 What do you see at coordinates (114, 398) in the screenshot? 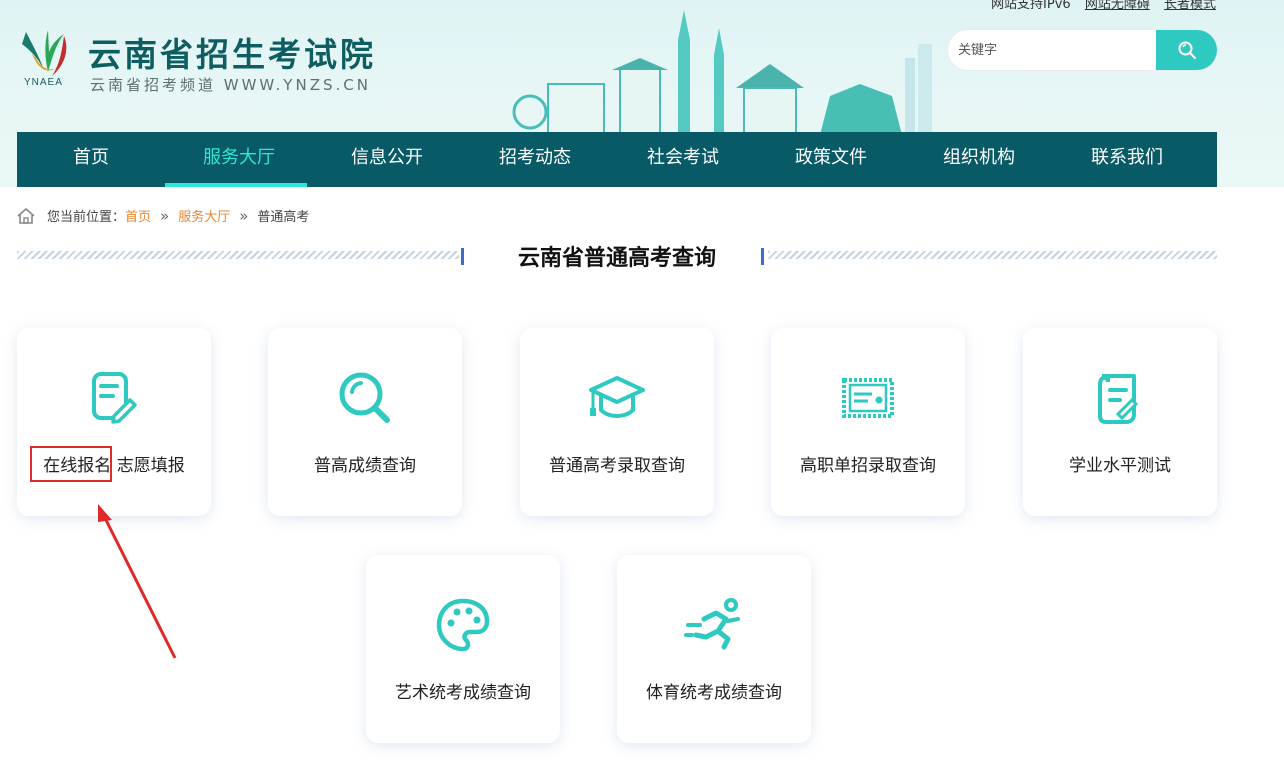
I see `edit-document-icon` at bounding box center [114, 398].